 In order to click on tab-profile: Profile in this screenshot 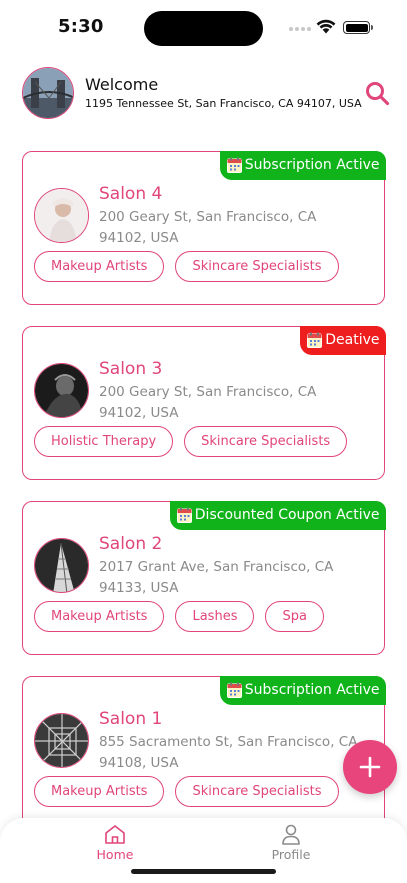, I will do `click(291, 843)`.